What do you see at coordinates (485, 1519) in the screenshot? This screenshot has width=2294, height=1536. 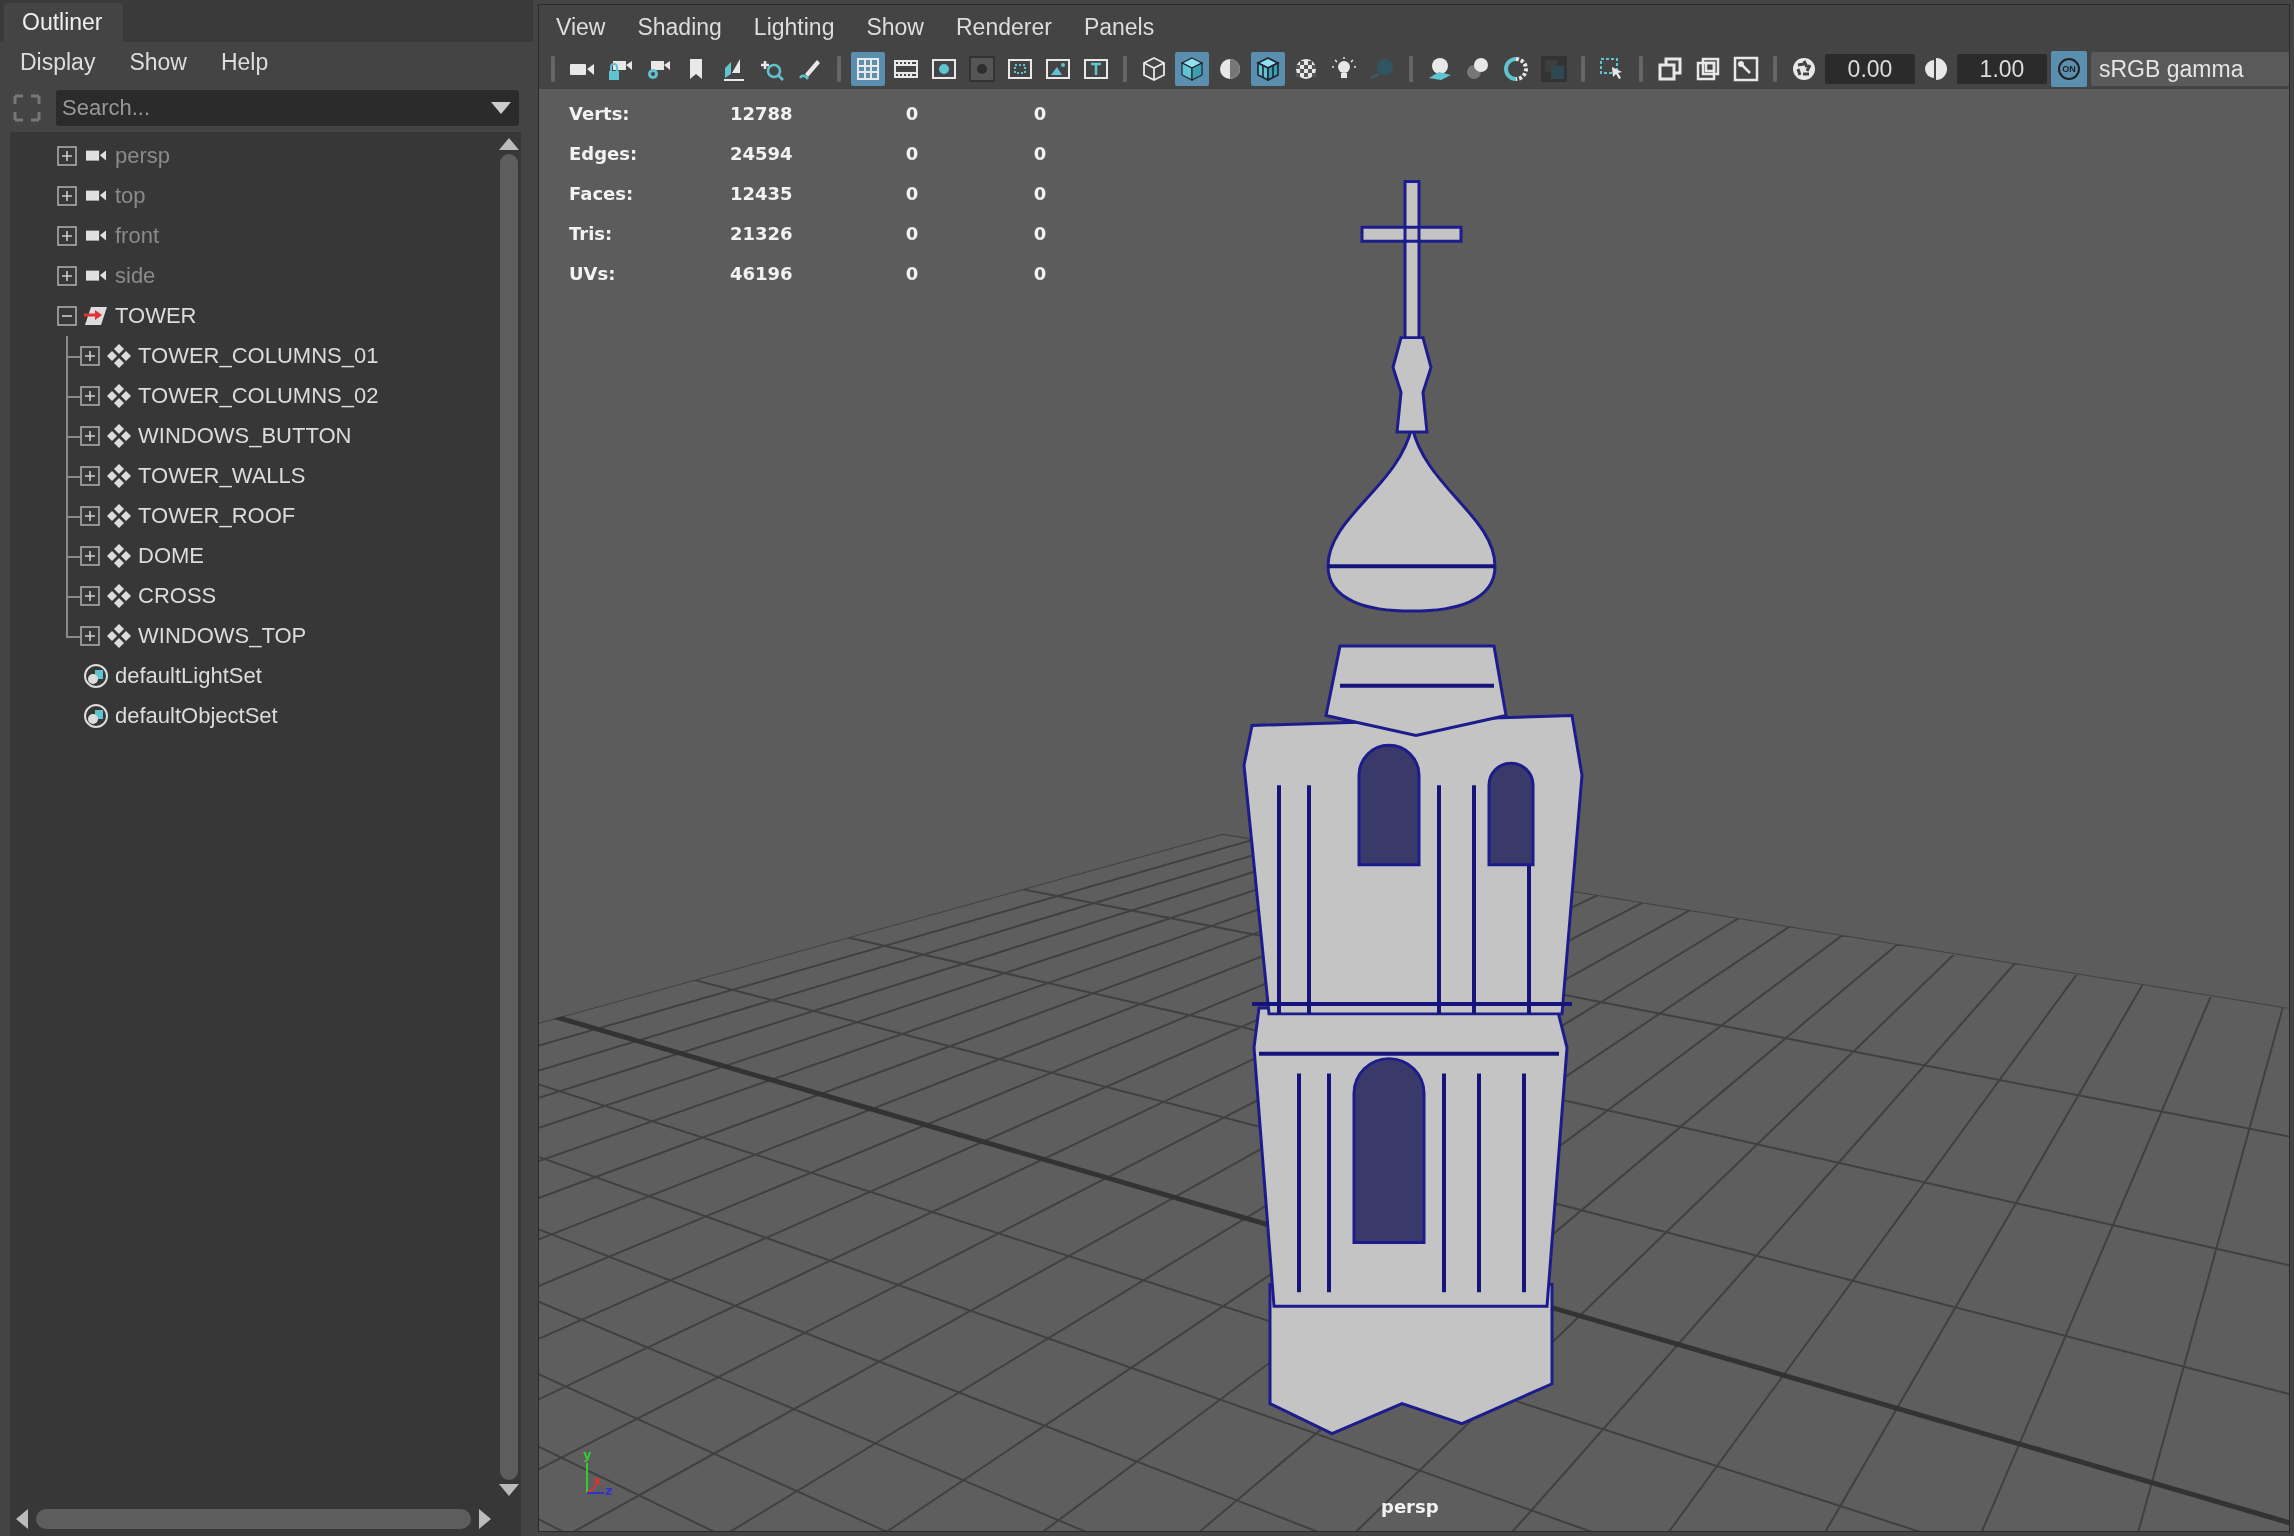 I see `scroll-right-arrow-icon` at bounding box center [485, 1519].